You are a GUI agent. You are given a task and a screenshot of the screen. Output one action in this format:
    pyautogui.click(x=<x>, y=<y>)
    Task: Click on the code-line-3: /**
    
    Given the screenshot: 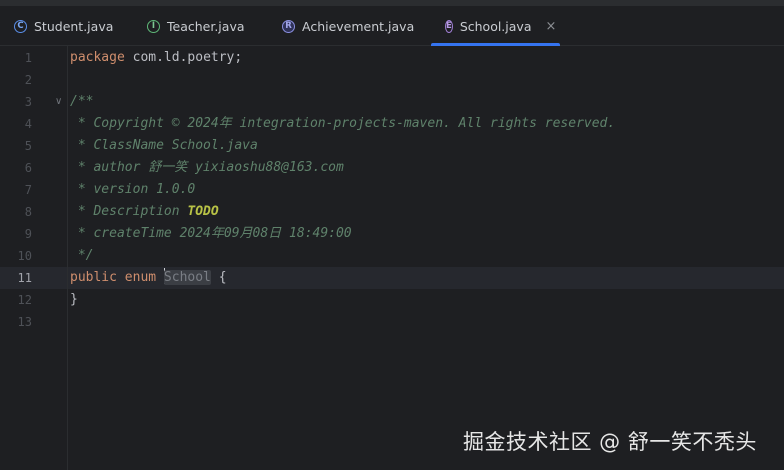 What is the action you would take?
    pyautogui.click(x=82, y=101)
    